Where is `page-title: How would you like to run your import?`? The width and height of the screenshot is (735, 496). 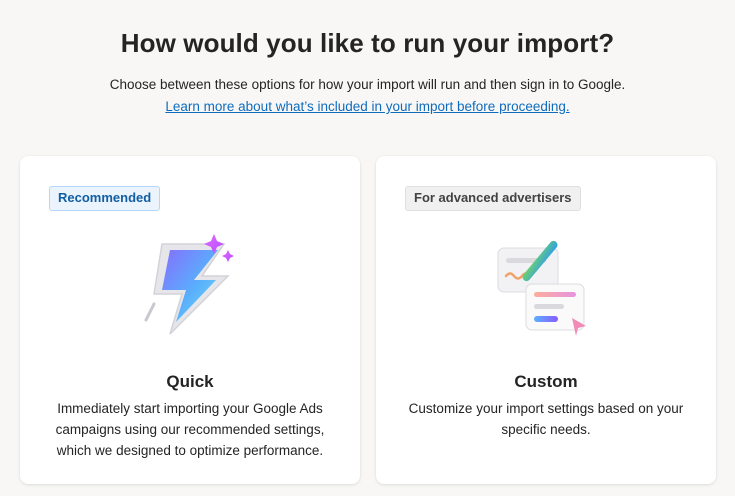
page-title: How would you like to run your import? is located at coordinates (367, 43).